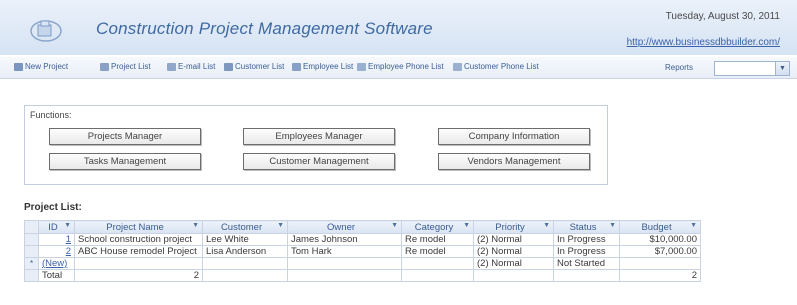 The width and height of the screenshot is (797, 305). I want to click on owner-cell: Tom Hark, so click(344, 251).